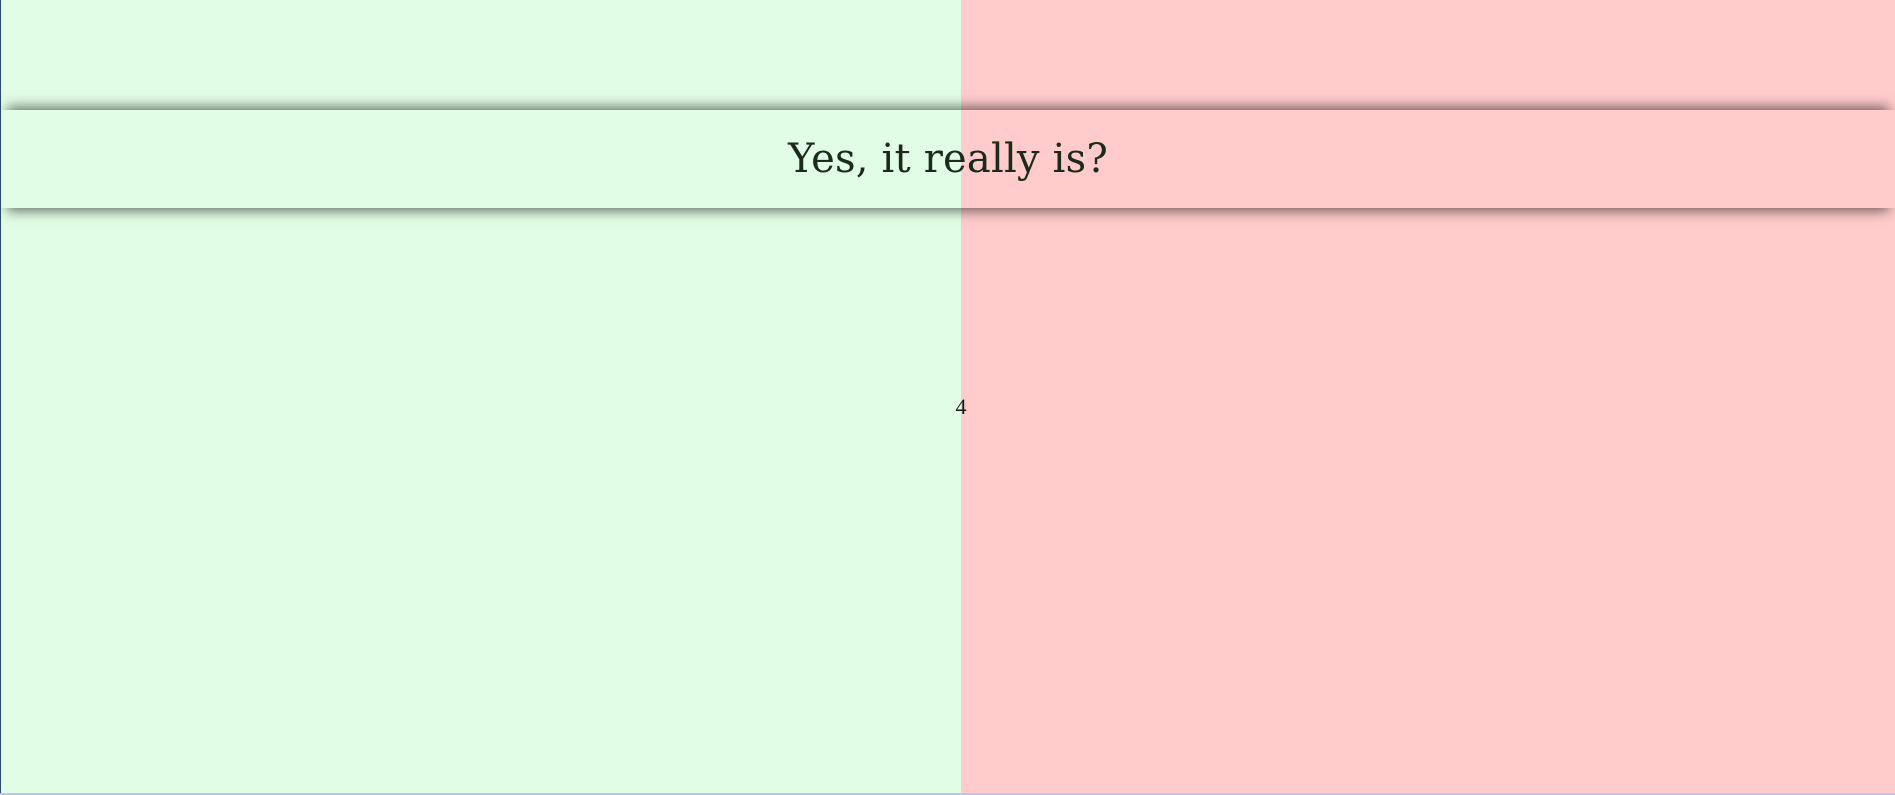  I want to click on counter-number: 4, so click(961, 406).